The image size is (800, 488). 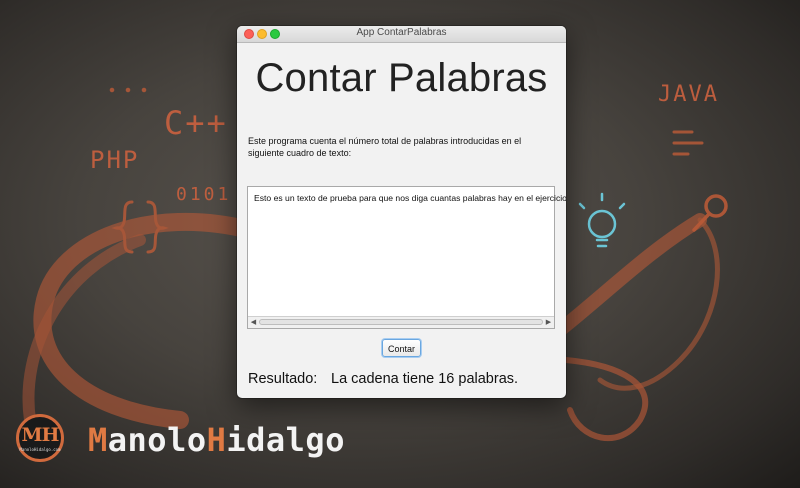 What do you see at coordinates (157, 440) in the screenshot?
I see `brand-first-rest: anolo` at bounding box center [157, 440].